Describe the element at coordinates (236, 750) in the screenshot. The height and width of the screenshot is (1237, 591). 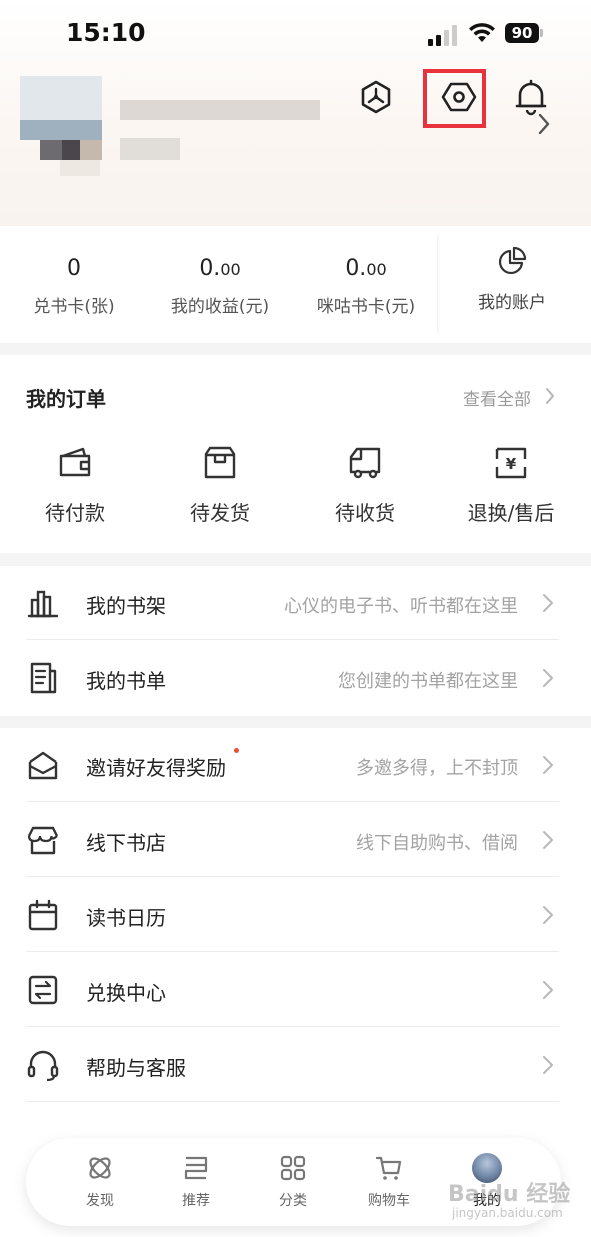
I see `notification-dot` at that location.